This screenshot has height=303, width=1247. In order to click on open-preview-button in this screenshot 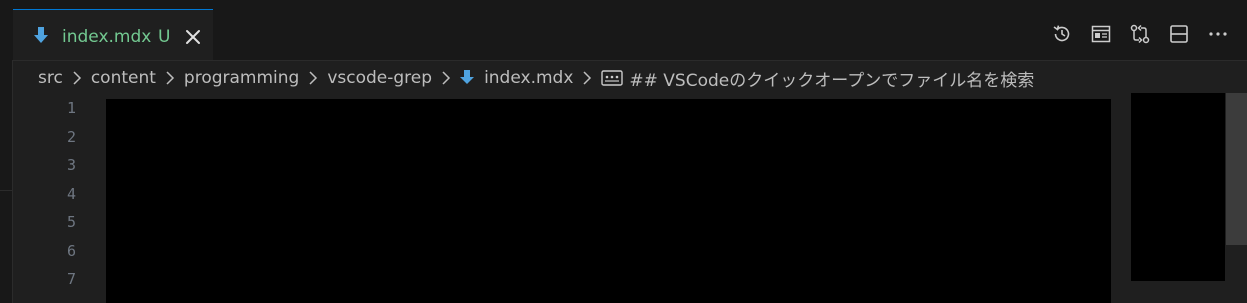, I will do `click(1101, 34)`.